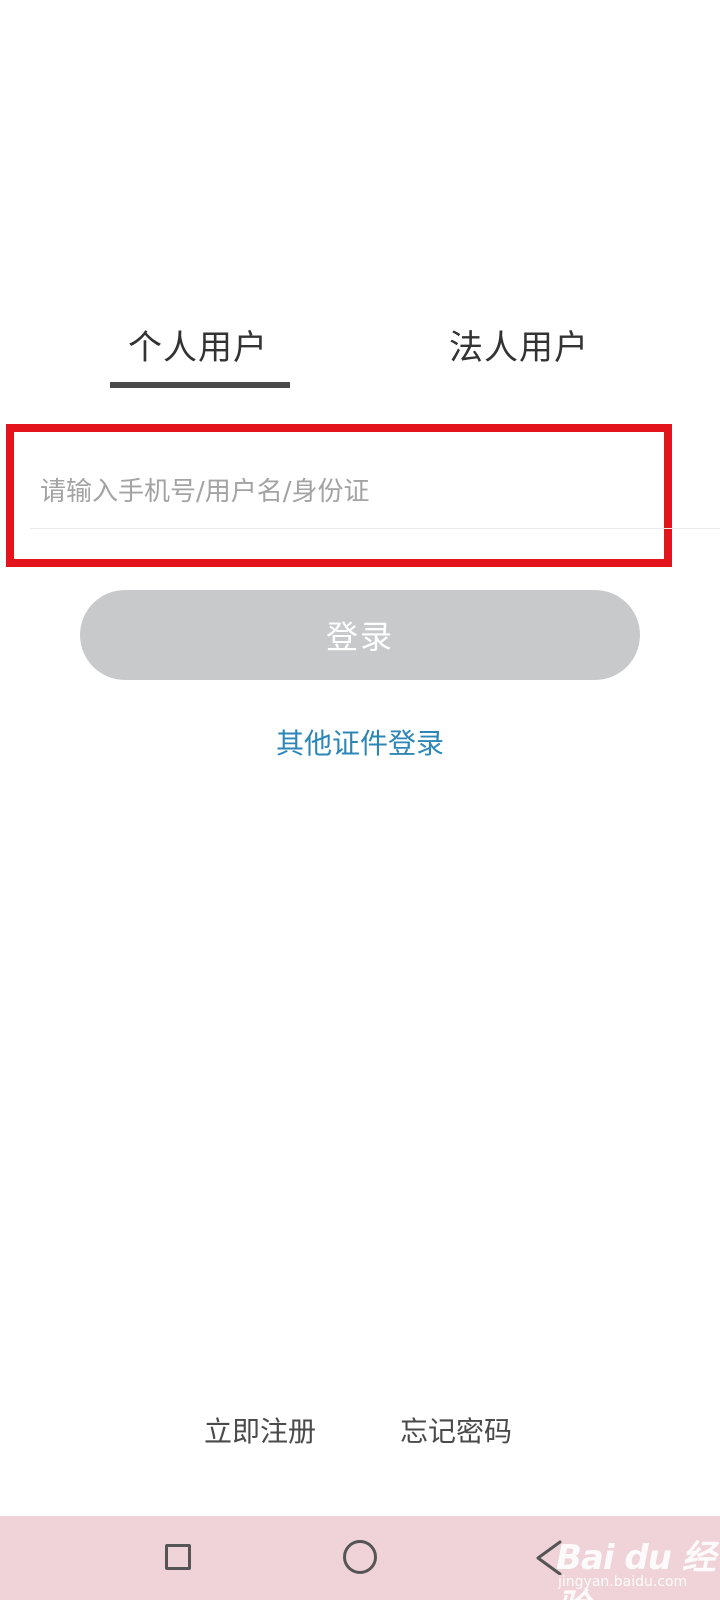 The width and height of the screenshot is (720, 1600). I want to click on input-underline, so click(375, 528).